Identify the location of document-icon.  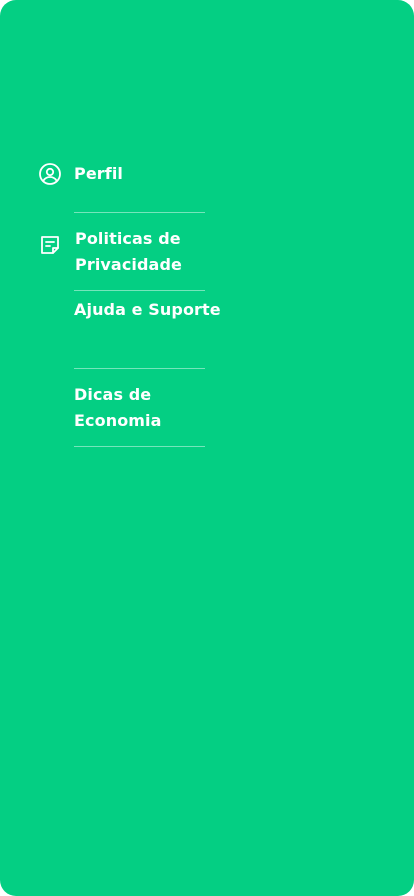
(50, 245).